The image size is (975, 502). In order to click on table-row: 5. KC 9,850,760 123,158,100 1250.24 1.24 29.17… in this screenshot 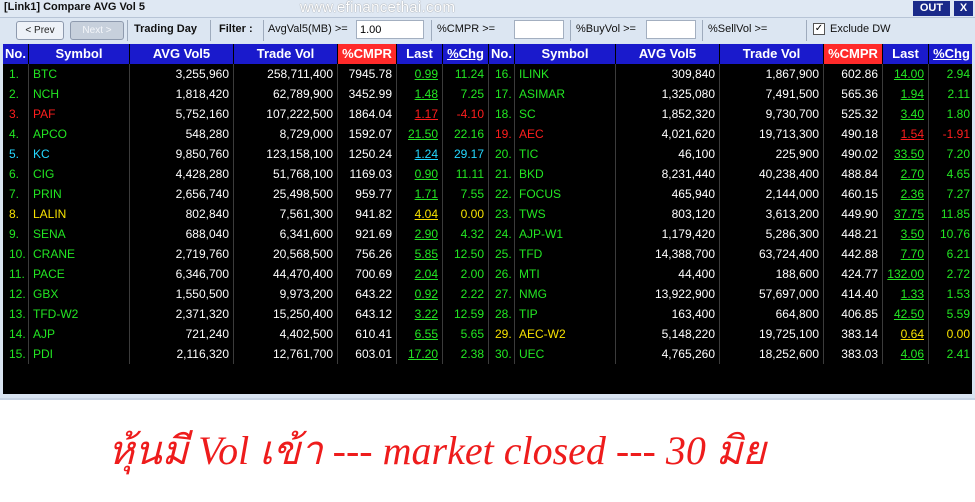, I will do `click(487, 154)`.